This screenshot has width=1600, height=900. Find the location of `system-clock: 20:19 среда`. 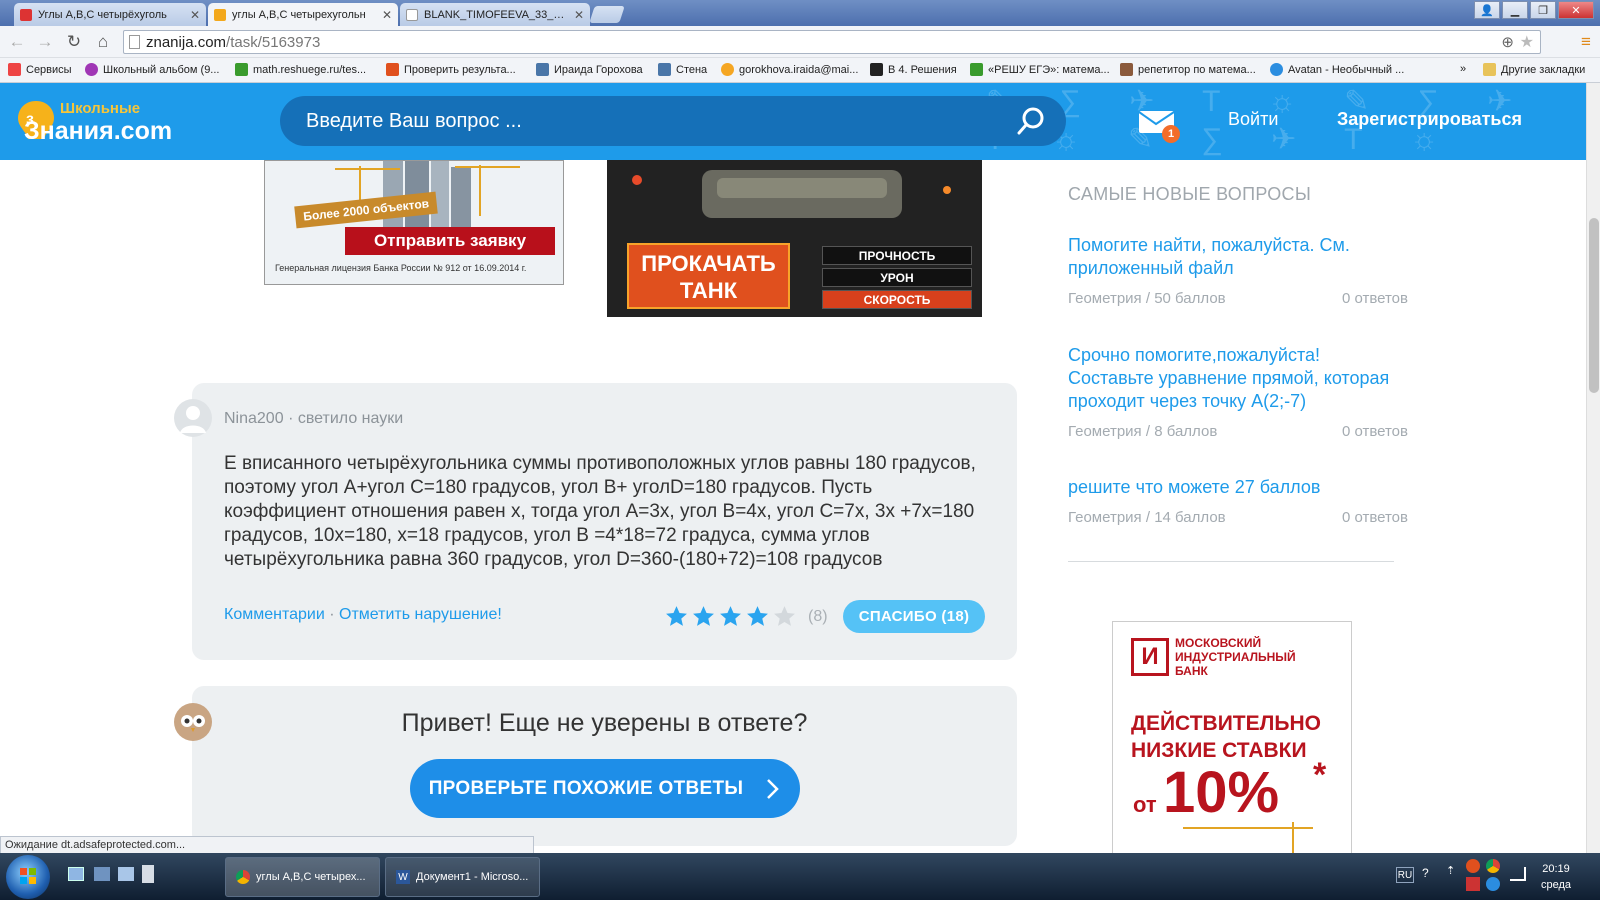

system-clock: 20:19 среда is located at coordinates (1556, 877).